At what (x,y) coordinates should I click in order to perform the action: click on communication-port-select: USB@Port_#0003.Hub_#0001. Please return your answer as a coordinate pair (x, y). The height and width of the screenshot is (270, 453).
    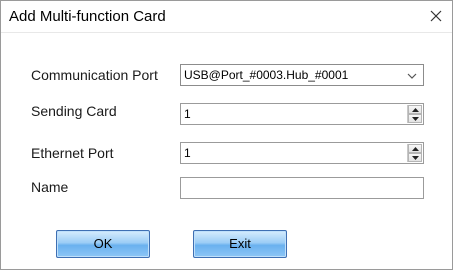
    Looking at the image, I should click on (302, 75).